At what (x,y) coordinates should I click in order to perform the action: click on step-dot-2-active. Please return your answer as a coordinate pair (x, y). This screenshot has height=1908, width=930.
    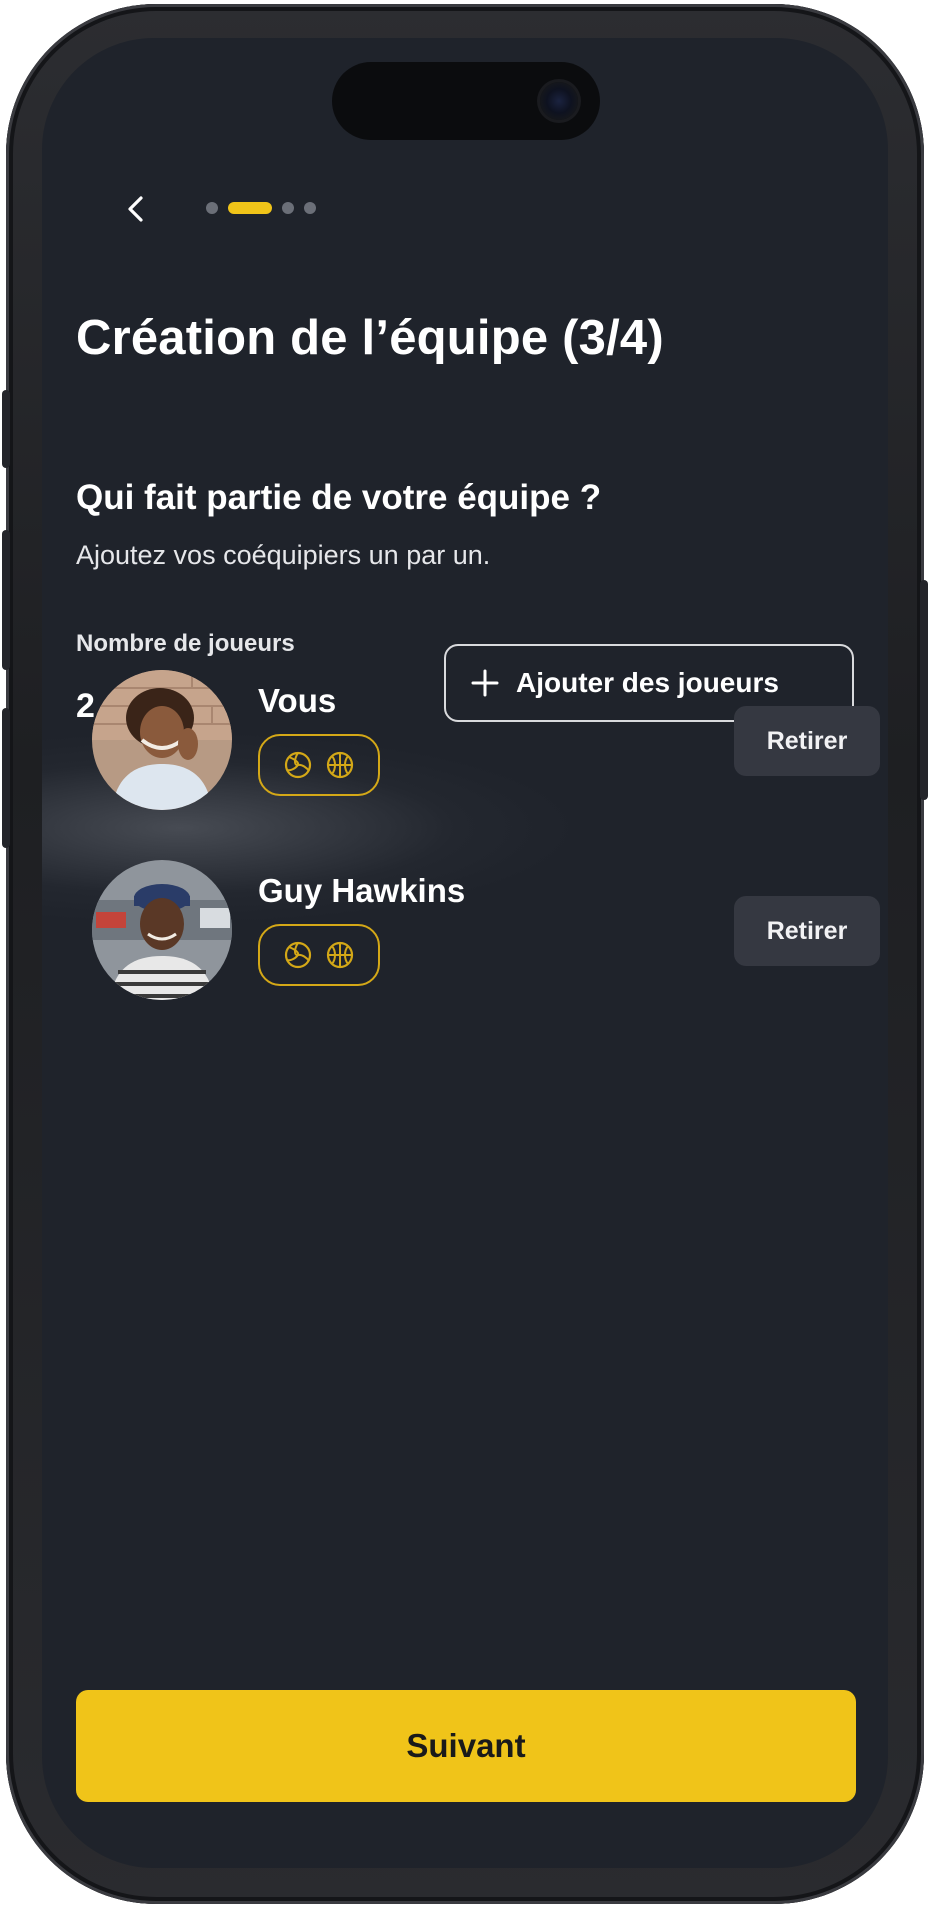
    Looking at the image, I should click on (250, 208).